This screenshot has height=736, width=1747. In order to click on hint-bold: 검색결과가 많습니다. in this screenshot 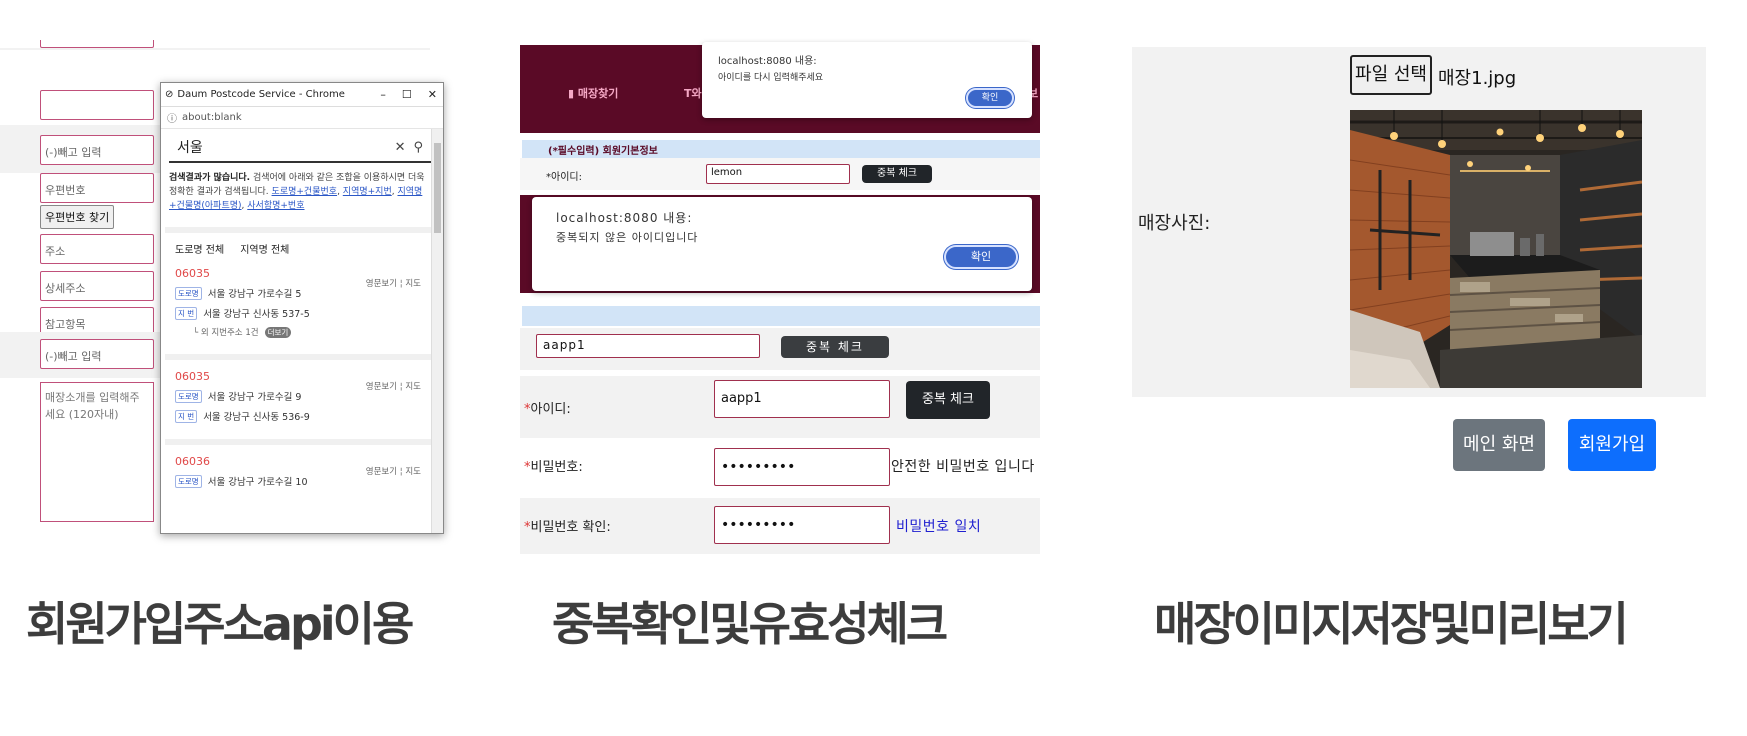, I will do `click(210, 178)`.